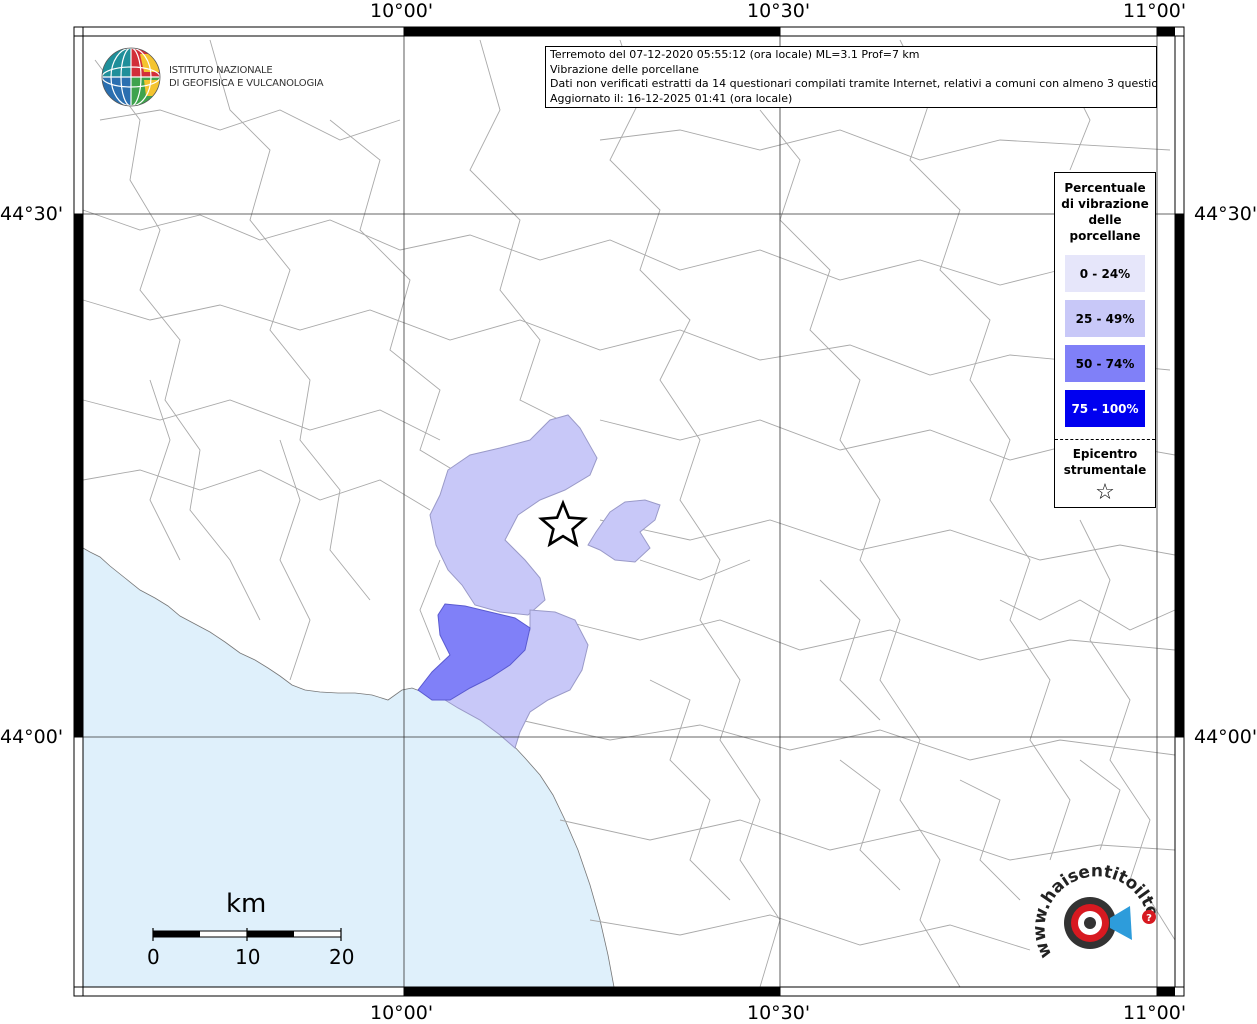 The image size is (1257, 1024). I want to click on axis-label-right-2: 44°00', so click(1225, 737).